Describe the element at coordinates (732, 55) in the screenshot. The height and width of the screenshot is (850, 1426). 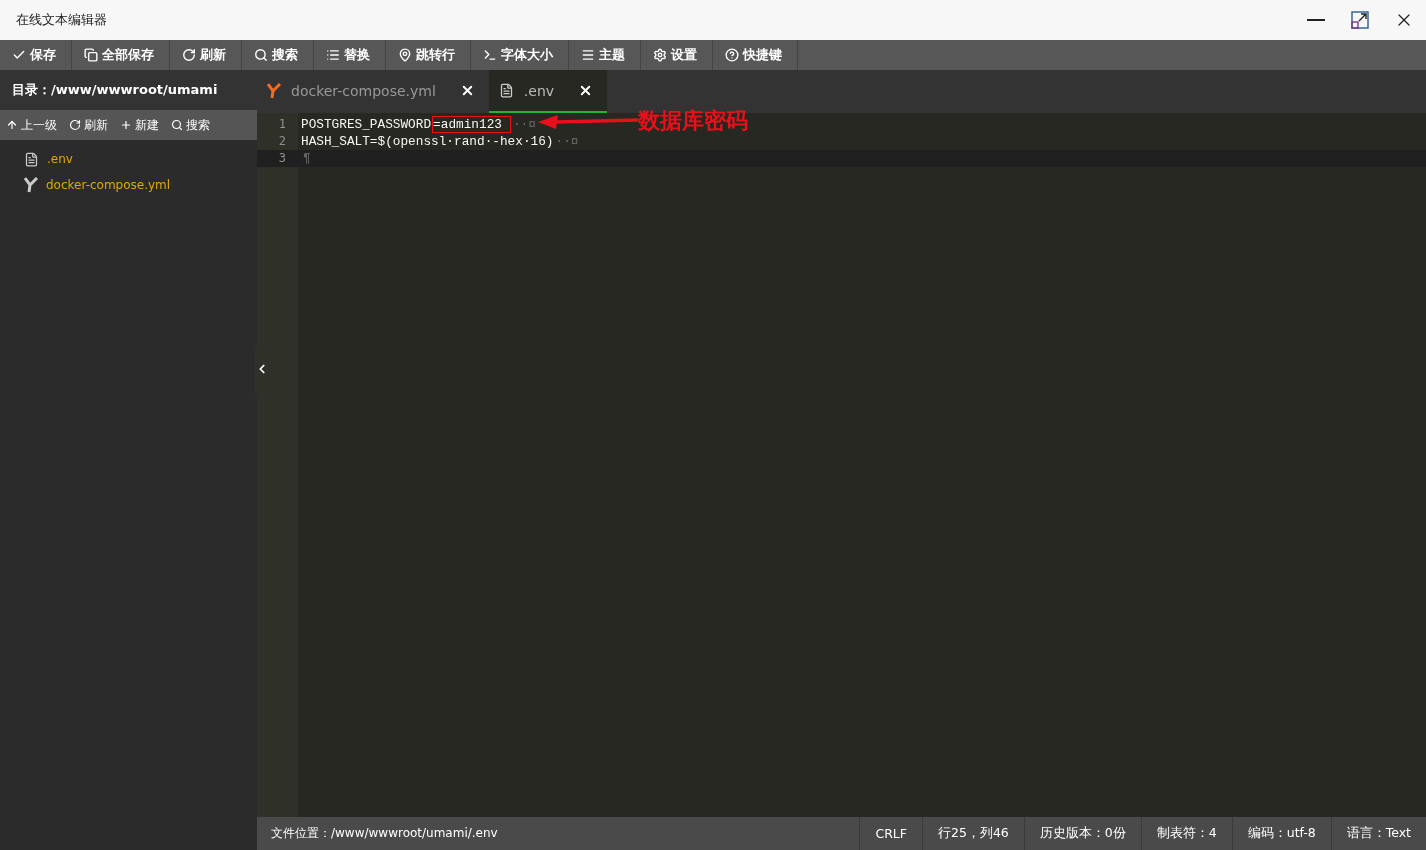
I see `help-icon` at that location.